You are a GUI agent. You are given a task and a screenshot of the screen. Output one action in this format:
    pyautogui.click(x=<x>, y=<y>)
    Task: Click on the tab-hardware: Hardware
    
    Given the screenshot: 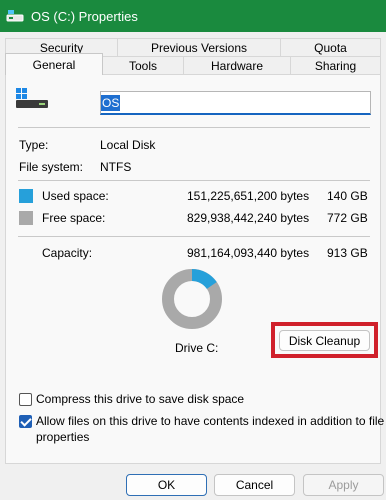 What is the action you would take?
    pyautogui.click(x=237, y=65)
    